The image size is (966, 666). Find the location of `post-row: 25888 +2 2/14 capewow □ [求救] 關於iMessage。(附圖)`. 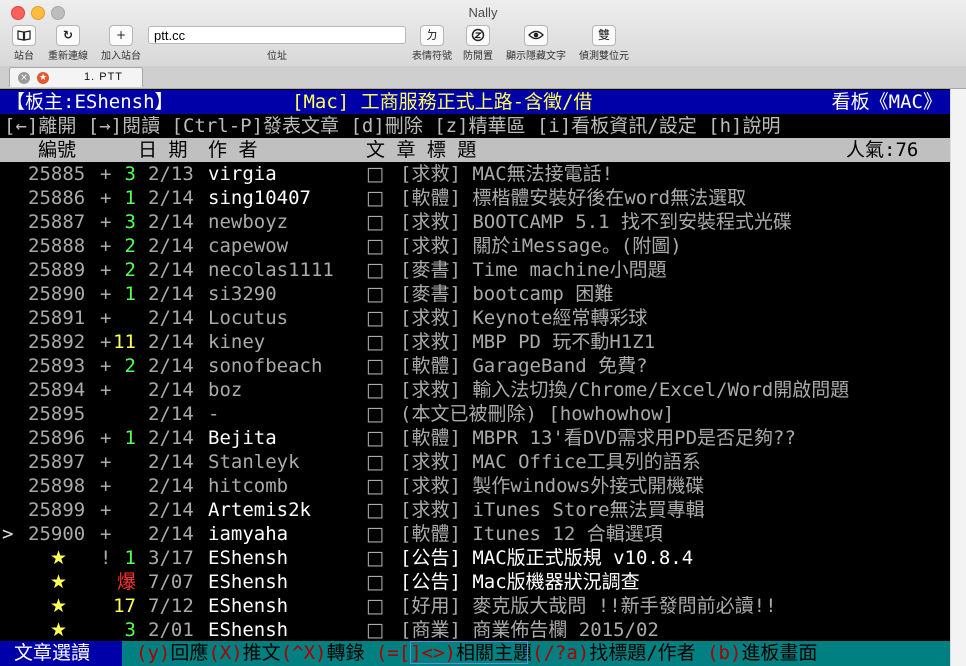

post-row: 25888 +2 2/14 capewow □ [求救] 關於iMessage。(附圖) is located at coordinates (475, 246).